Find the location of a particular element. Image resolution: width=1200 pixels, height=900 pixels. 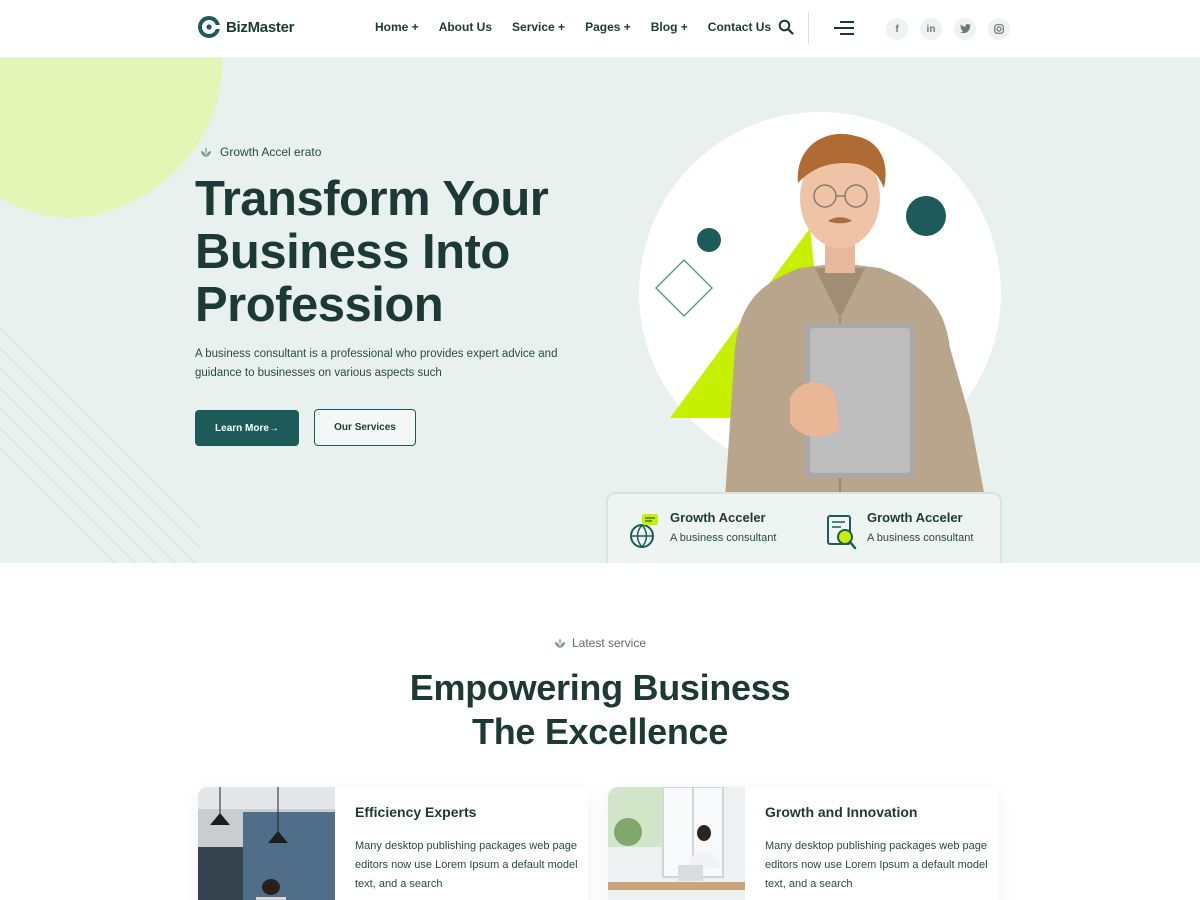

nav-home: Home + is located at coordinates (397, 27).